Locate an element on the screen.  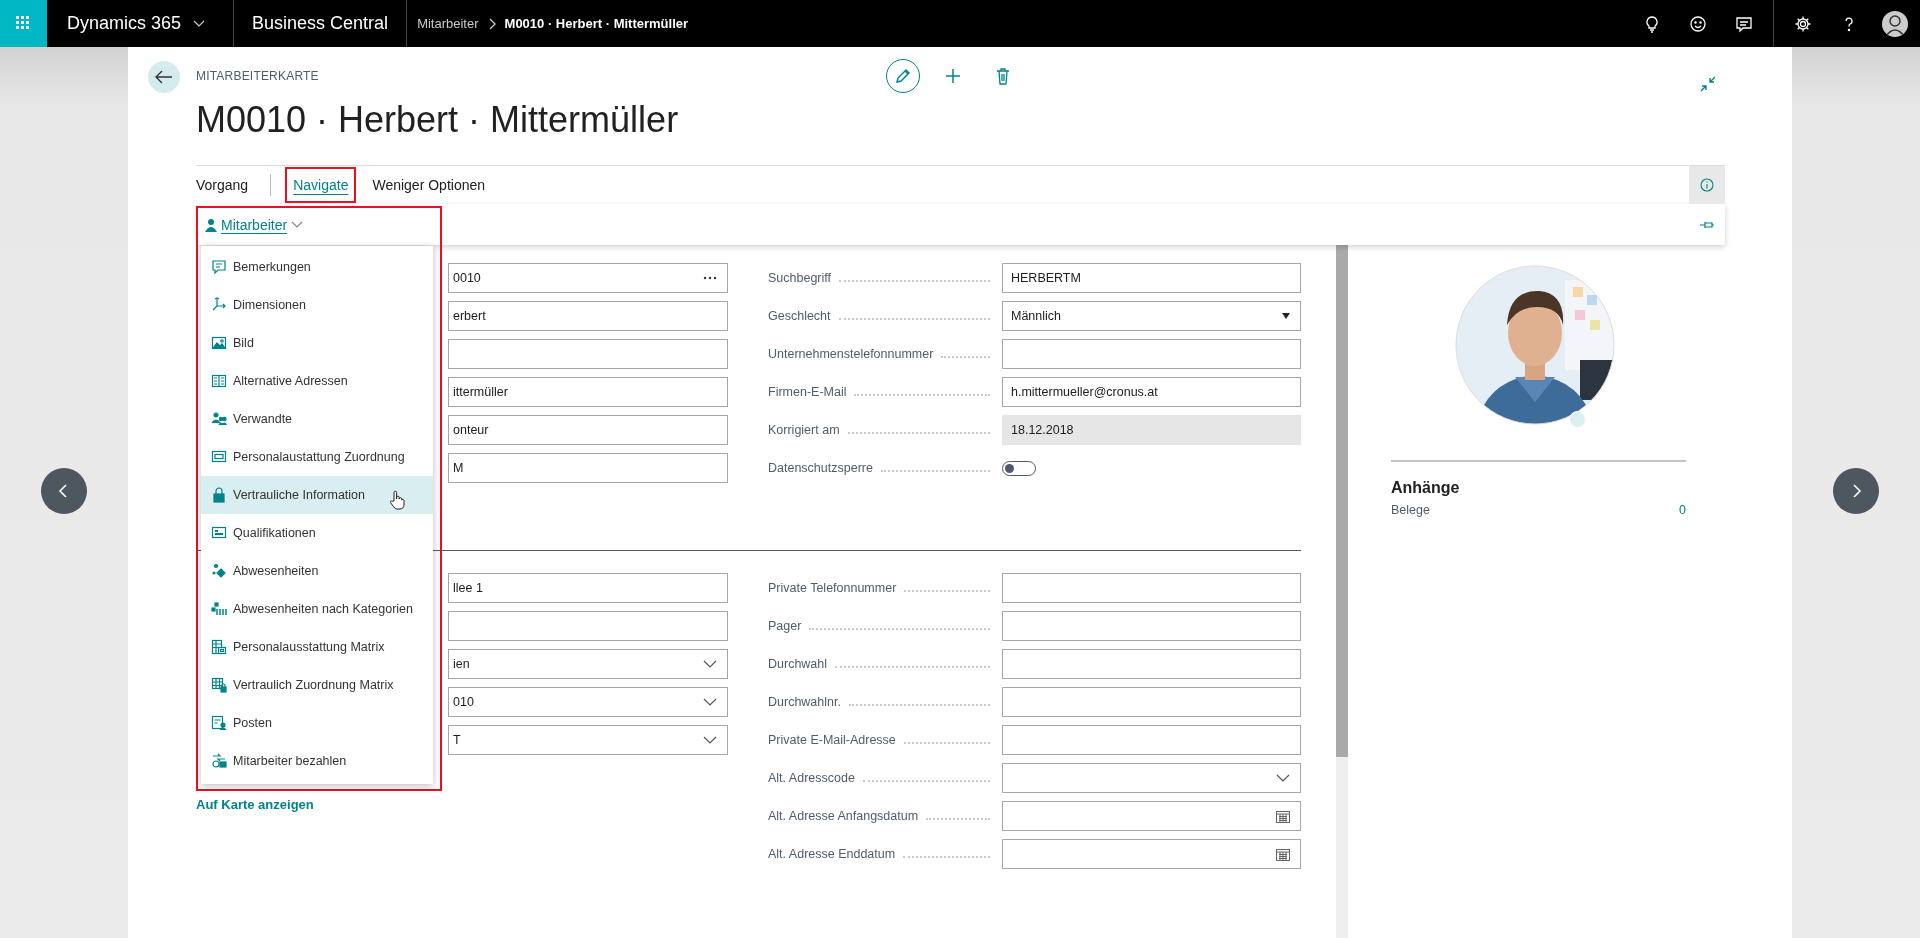
grid-lock-icon is located at coordinates (219, 685).